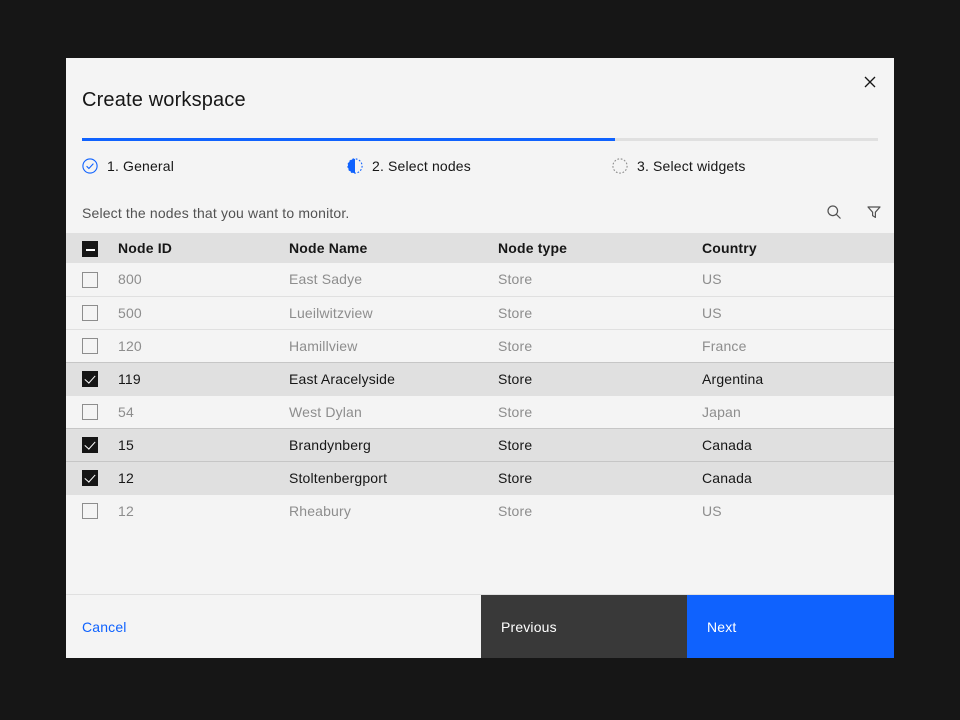  I want to click on cell-node-id: 800, so click(130, 279).